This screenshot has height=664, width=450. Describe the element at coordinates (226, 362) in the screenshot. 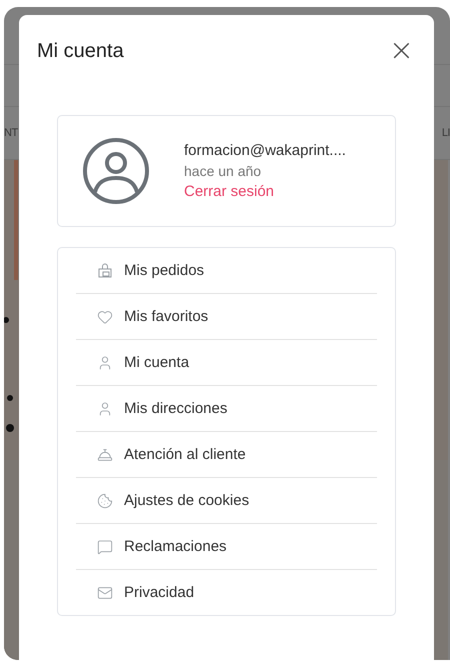

I see `menu-item: Mi cuenta` at that location.